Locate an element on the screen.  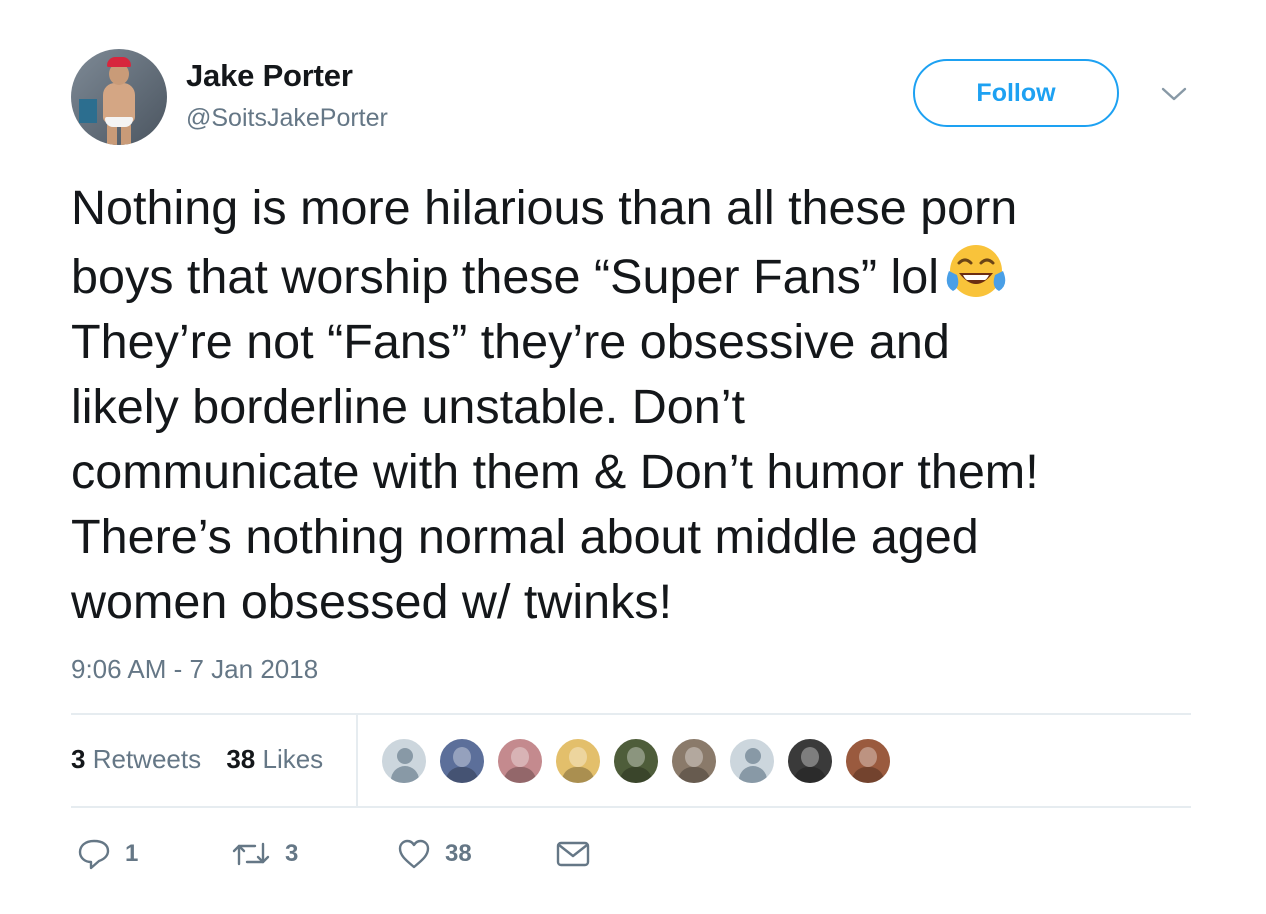
retweets-count: 3 is located at coordinates (78, 759).